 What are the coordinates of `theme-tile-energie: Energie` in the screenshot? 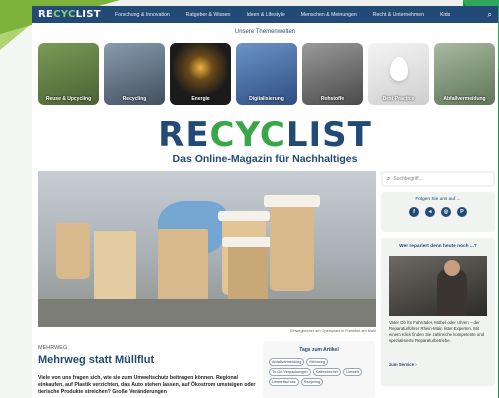 It's located at (200, 74).